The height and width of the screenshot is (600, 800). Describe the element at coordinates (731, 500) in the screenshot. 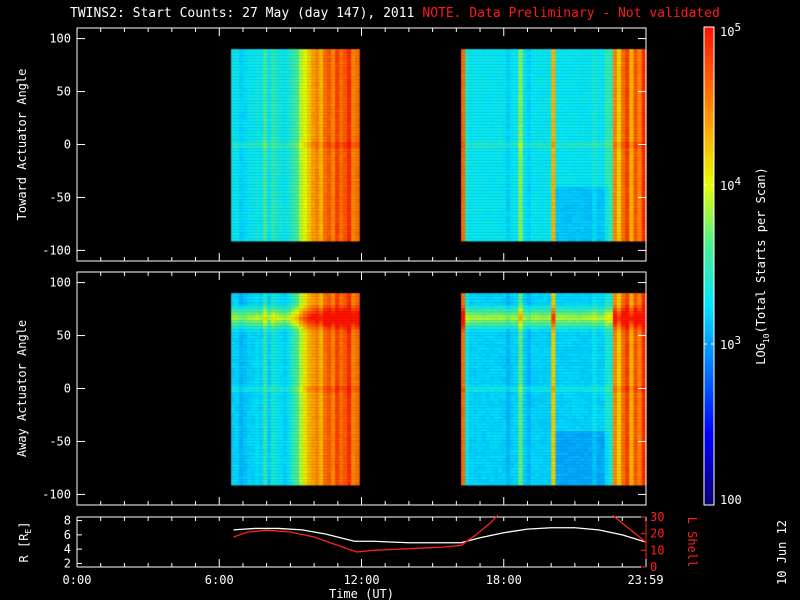

I see `colorbar-tick-label: 100` at that location.